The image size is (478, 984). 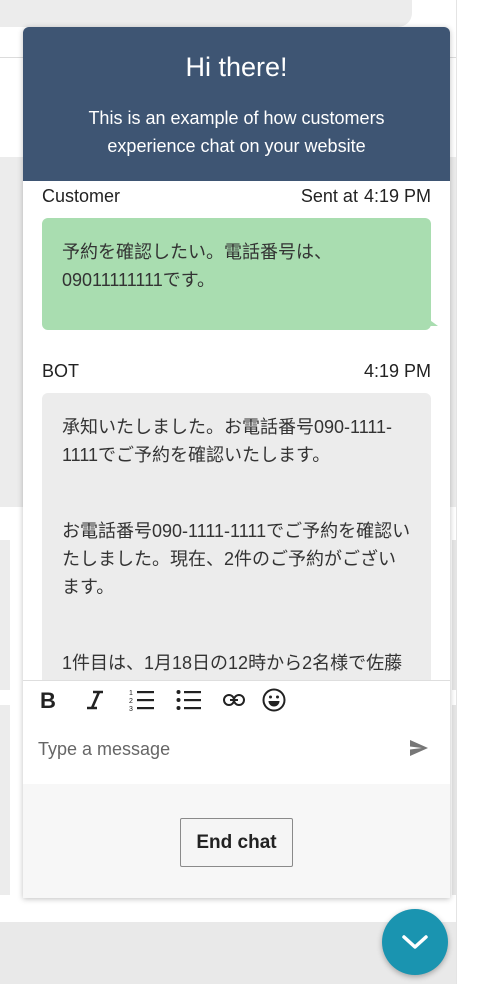 I want to click on customer-message-bubble: 予約を確認したい。電話番号は、09011111111です。, so click(x=236, y=274).